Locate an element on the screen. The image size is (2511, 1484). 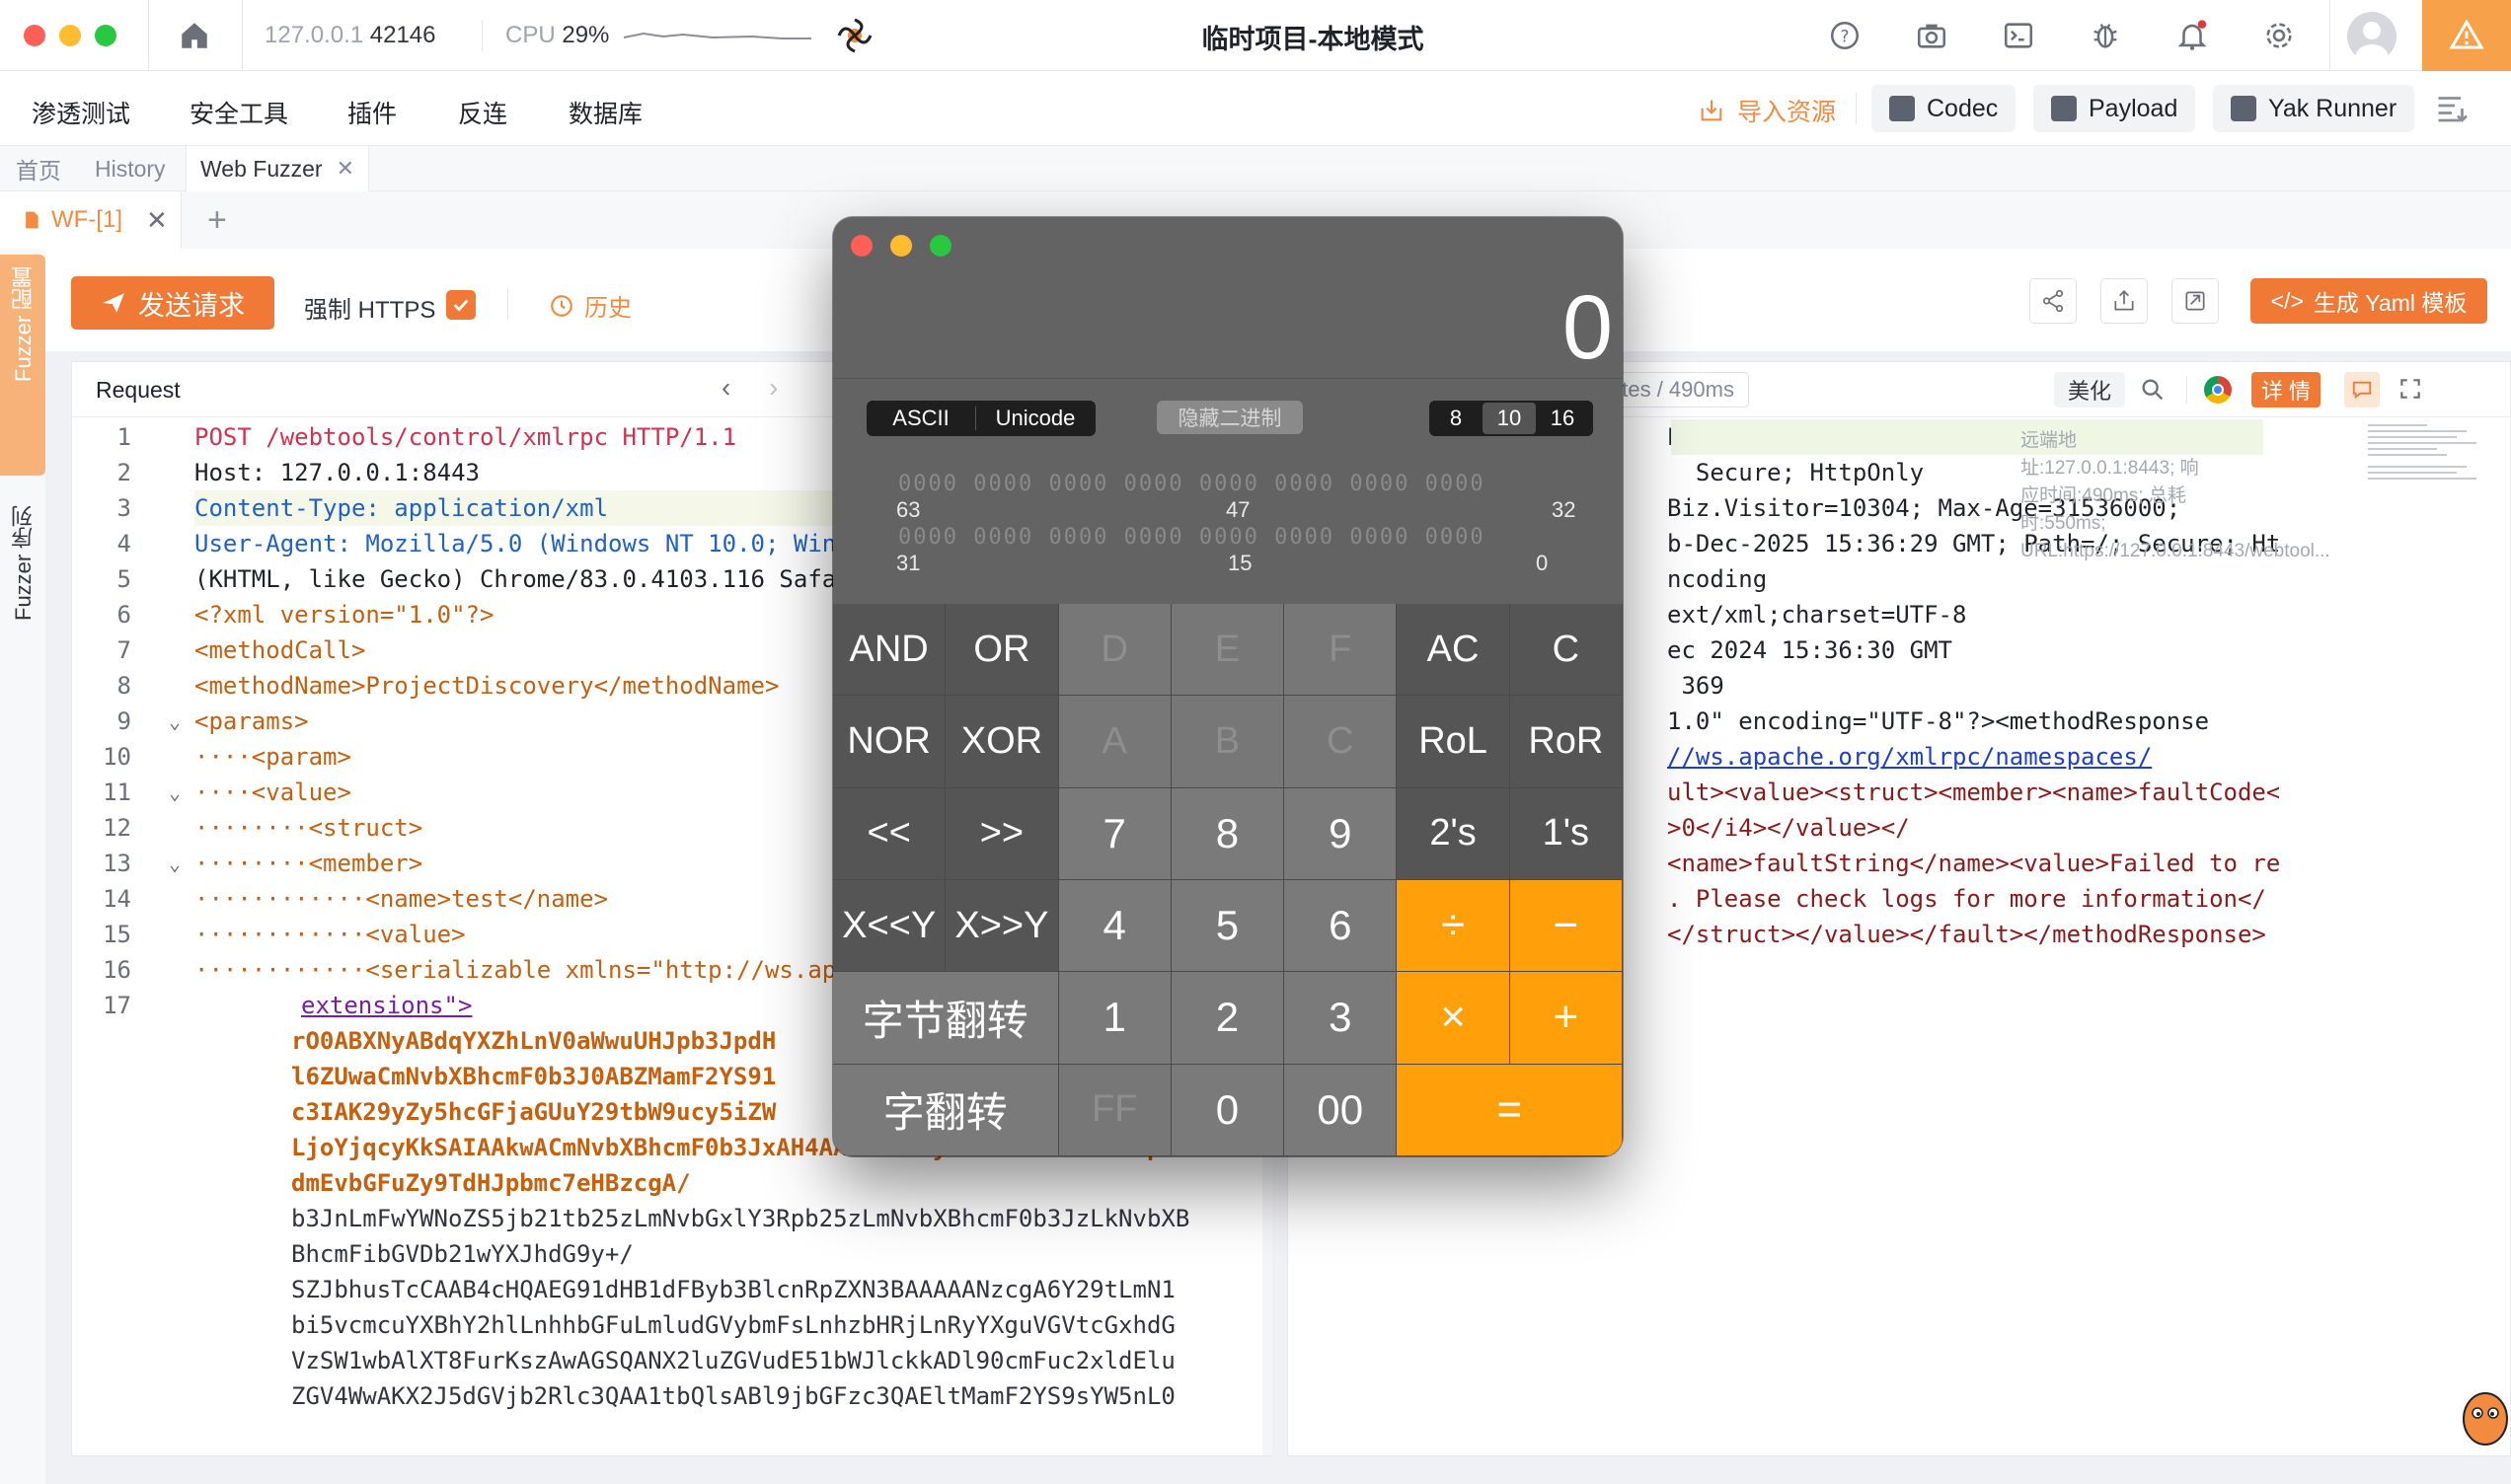
screenshot-icon is located at coordinates (1931, 35).